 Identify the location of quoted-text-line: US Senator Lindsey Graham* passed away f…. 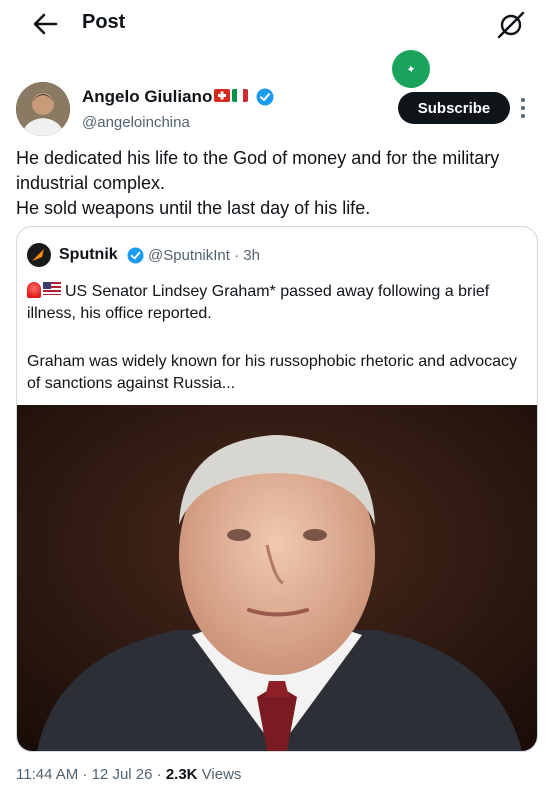
(277, 303).